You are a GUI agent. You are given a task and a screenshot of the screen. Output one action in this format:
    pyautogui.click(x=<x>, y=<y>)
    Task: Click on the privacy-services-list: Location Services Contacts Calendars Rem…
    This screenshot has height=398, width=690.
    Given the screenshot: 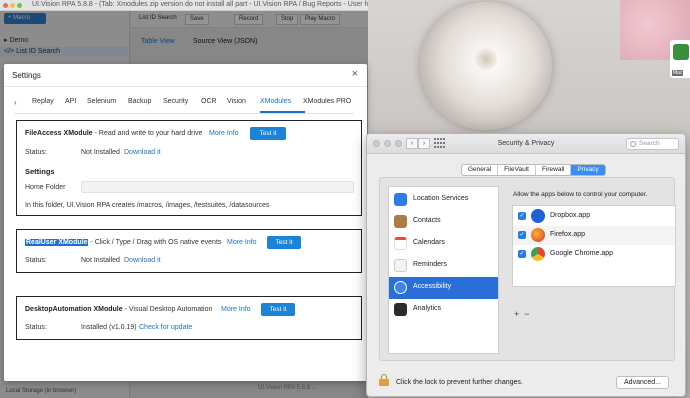 What is the action you would take?
    pyautogui.click(x=443, y=270)
    